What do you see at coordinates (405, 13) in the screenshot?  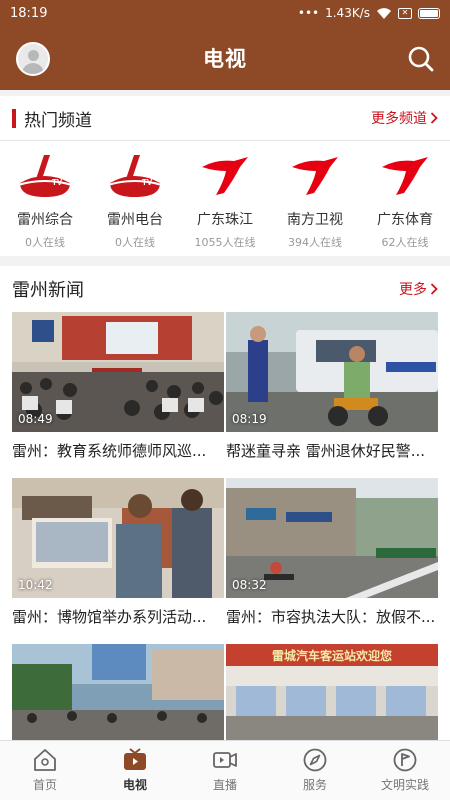 I see `sim-icon: ✕` at bounding box center [405, 13].